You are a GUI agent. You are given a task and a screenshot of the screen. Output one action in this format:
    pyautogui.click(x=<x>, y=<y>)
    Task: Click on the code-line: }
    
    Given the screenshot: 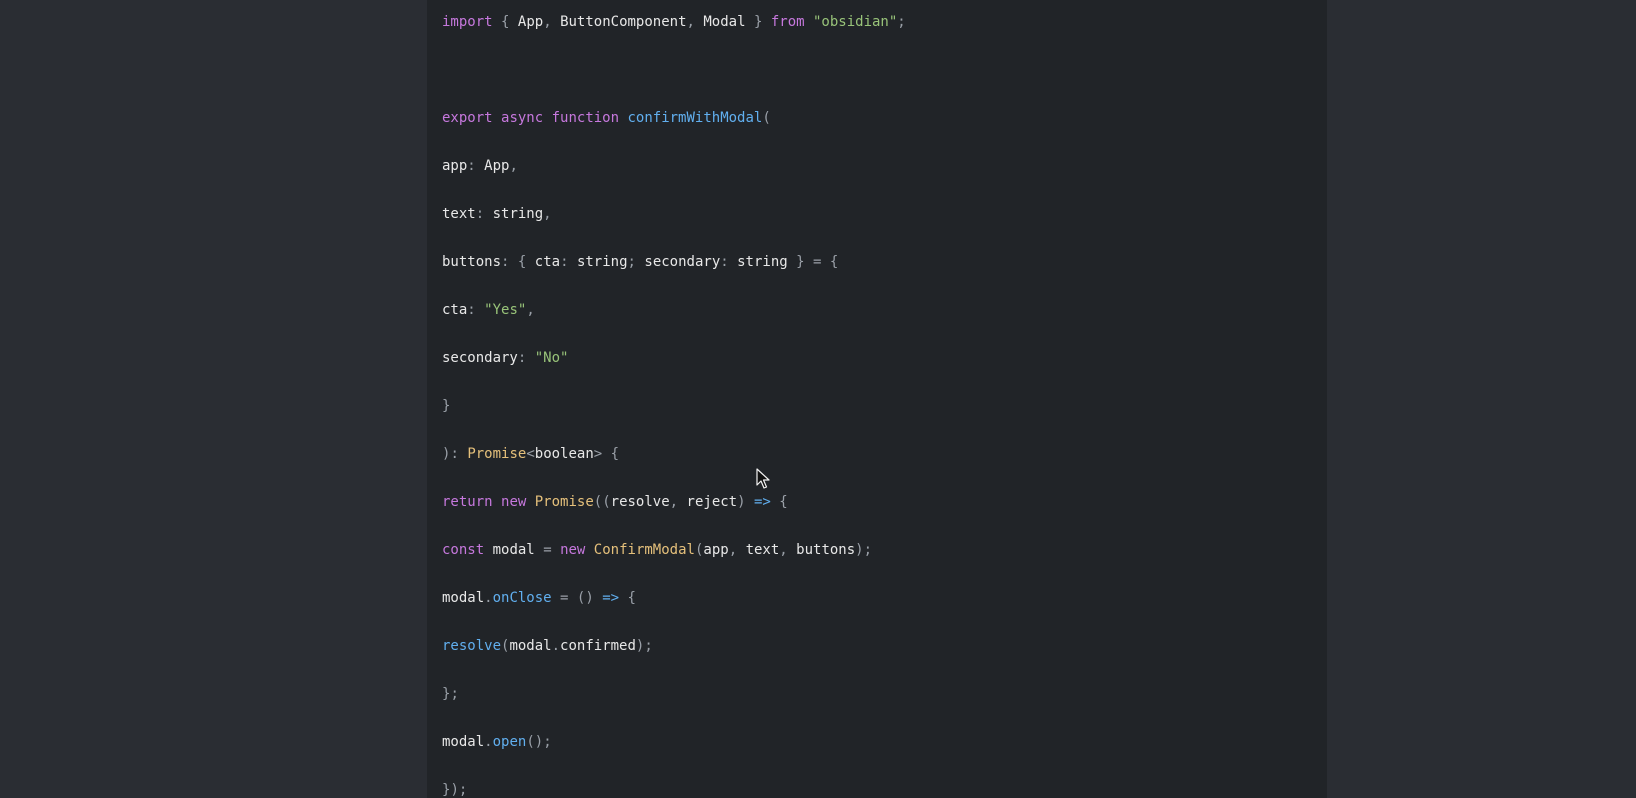 What is the action you would take?
    pyautogui.click(x=446, y=406)
    